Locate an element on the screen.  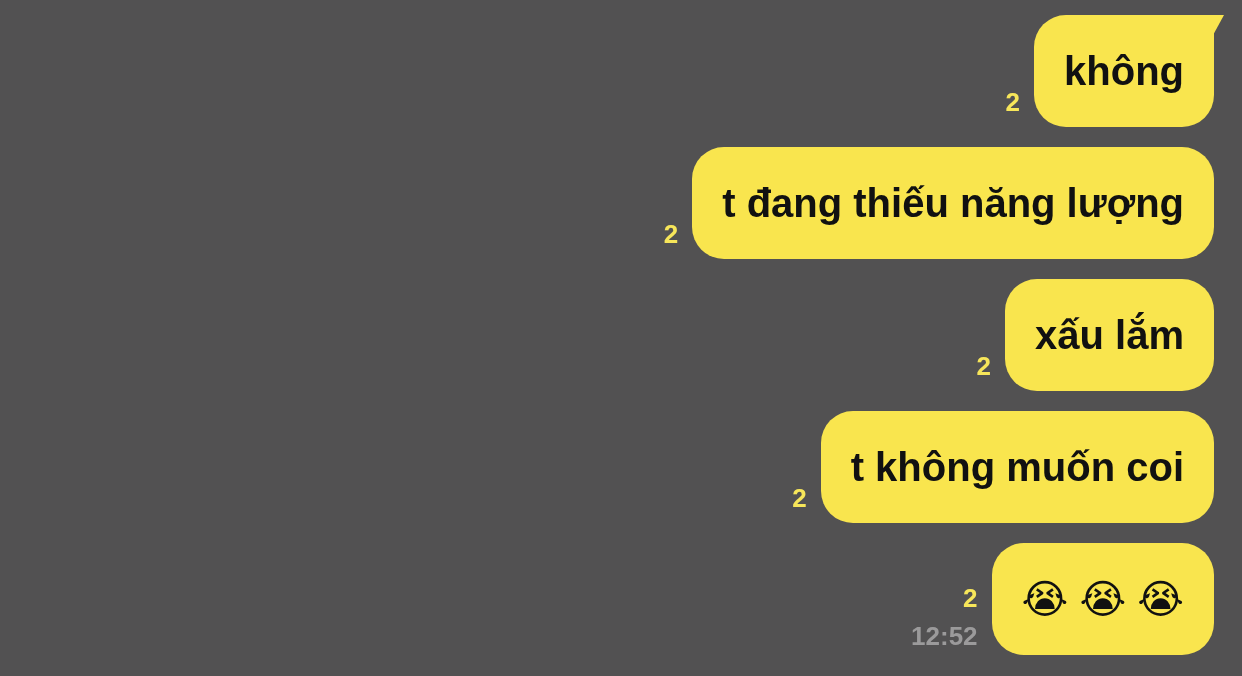
message-bubble: không is located at coordinates (1124, 71).